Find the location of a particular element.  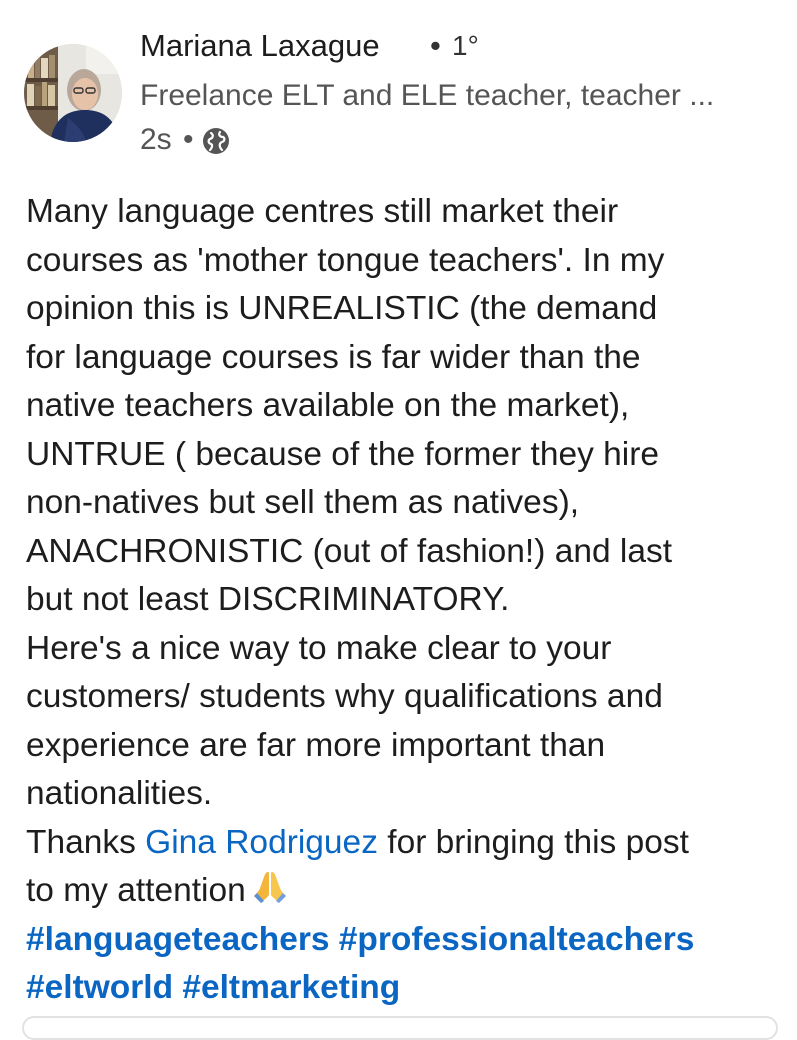

body-line: nationalities. is located at coordinates (119, 793).